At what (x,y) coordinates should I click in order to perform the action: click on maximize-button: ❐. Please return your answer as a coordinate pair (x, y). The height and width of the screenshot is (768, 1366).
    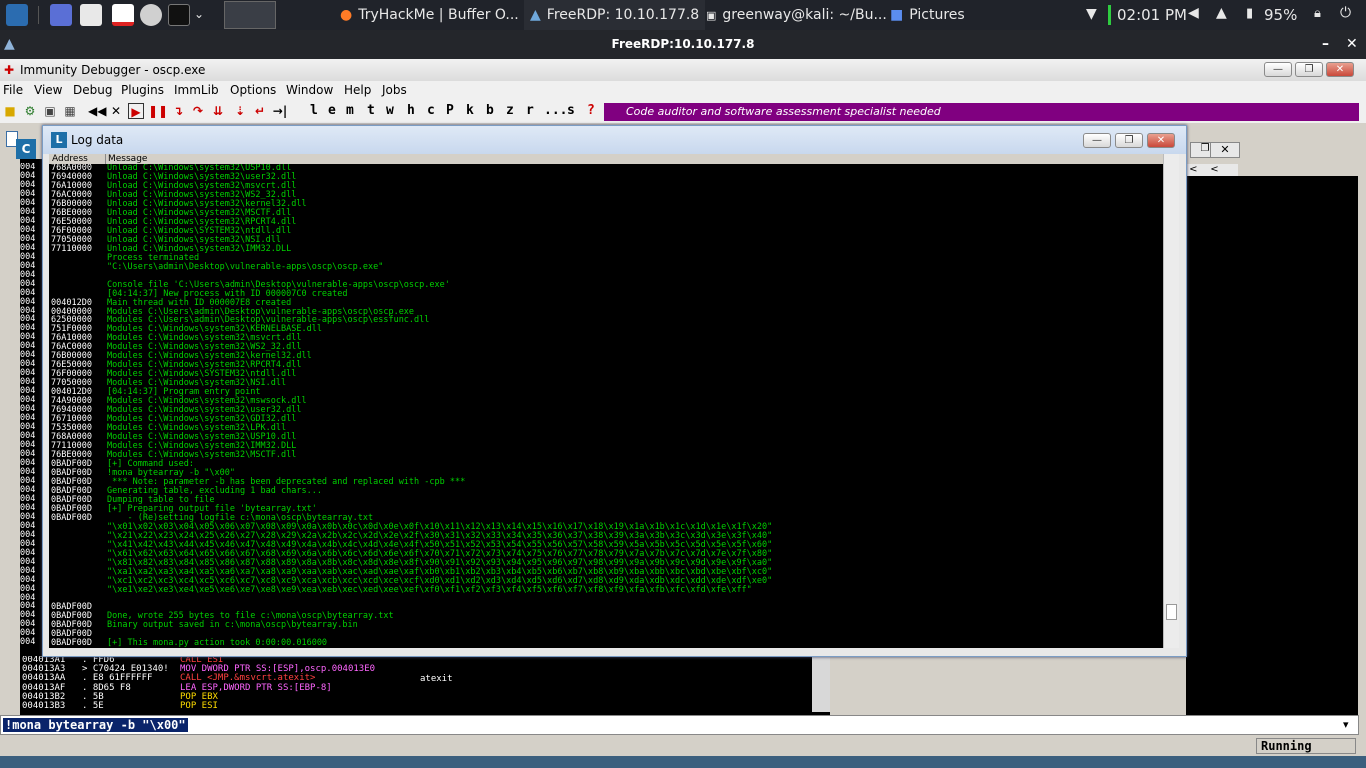
    Looking at the image, I should click on (1309, 69).